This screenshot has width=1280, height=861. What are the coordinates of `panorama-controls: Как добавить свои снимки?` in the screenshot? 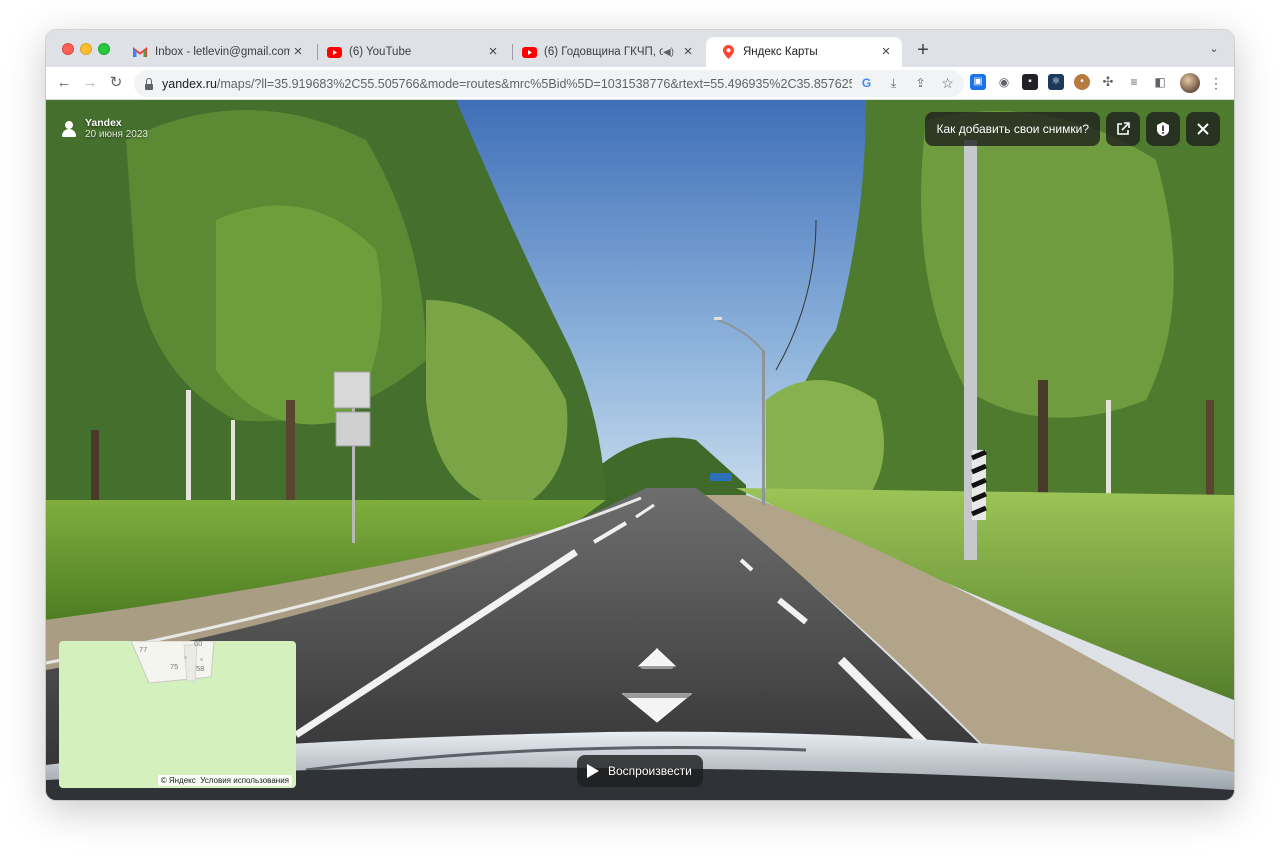 It's located at (1072, 129).